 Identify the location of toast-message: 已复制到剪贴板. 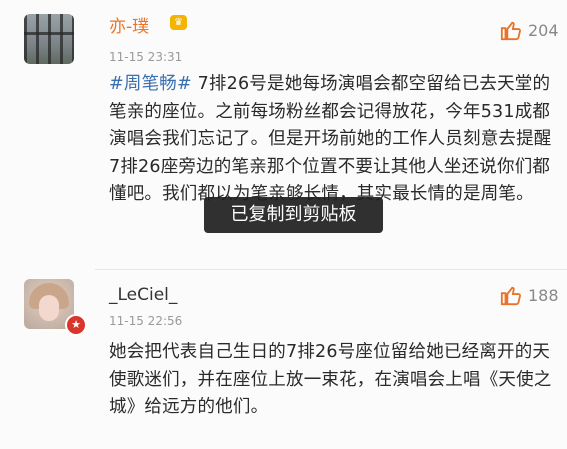
(293, 215).